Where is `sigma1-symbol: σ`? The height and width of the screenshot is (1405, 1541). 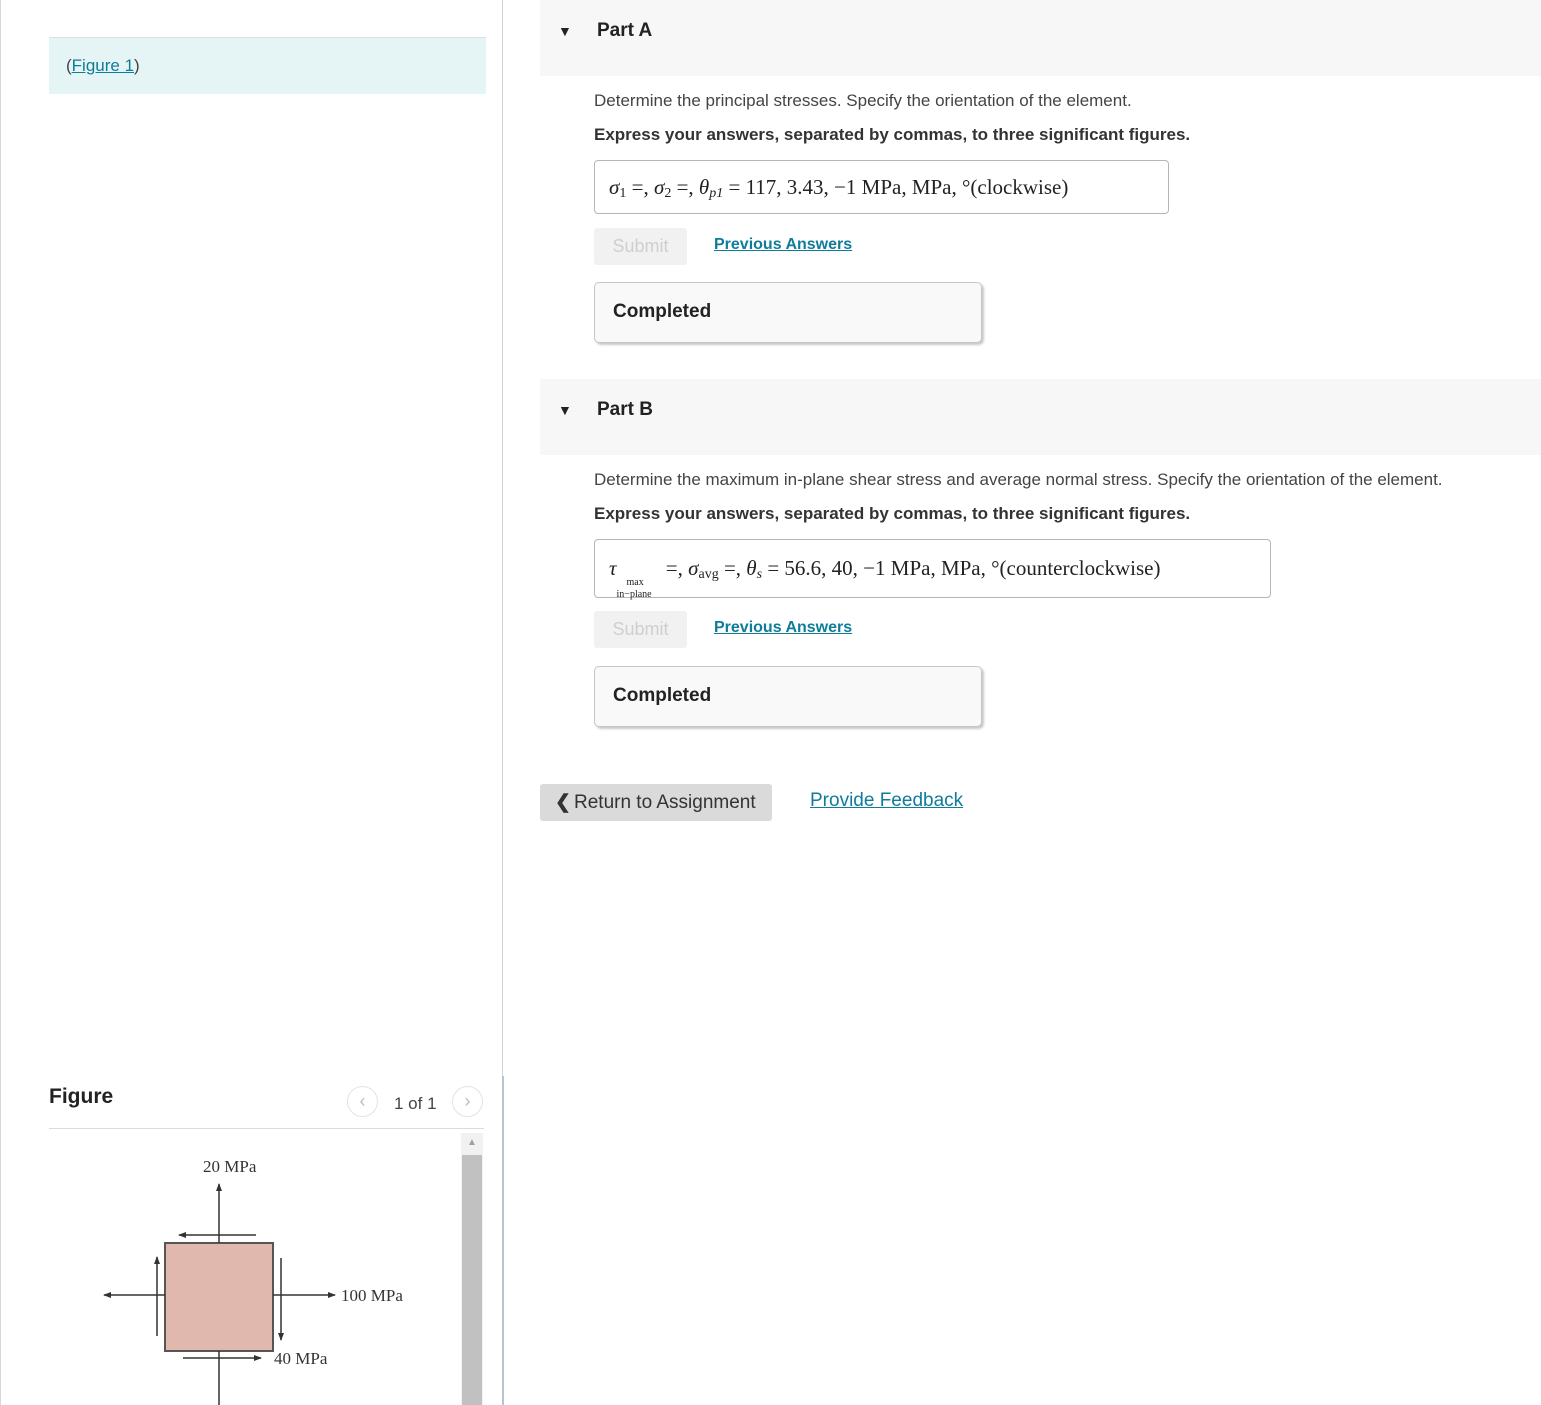 sigma1-symbol: σ is located at coordinates (614, 187).